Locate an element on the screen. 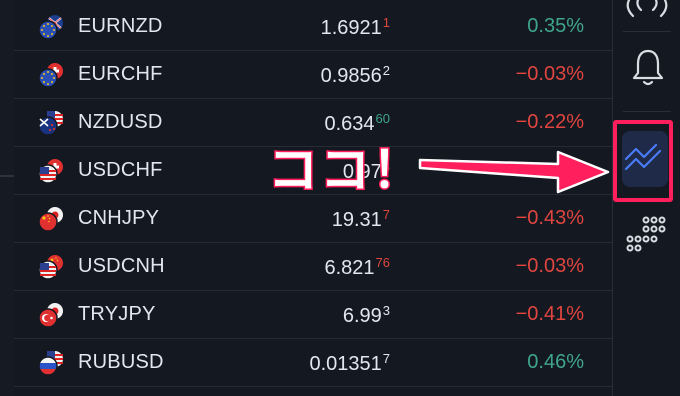 The height and width of the screenshot is (396, 680). price-main: 0.9856 is located at coordinates (351, 76).